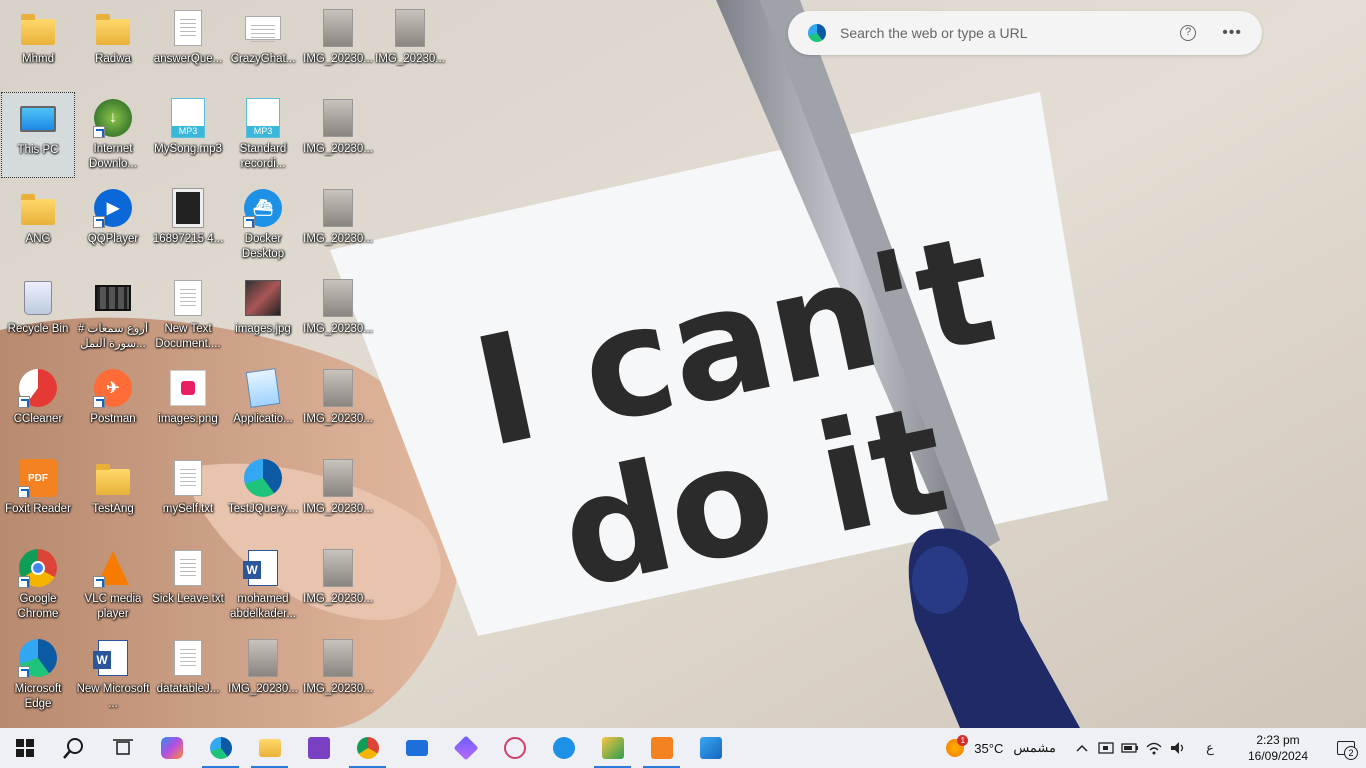 The image size is (1366, 768). I want to click on desktop-icon-label: QQPlayer, so click(113, 239).